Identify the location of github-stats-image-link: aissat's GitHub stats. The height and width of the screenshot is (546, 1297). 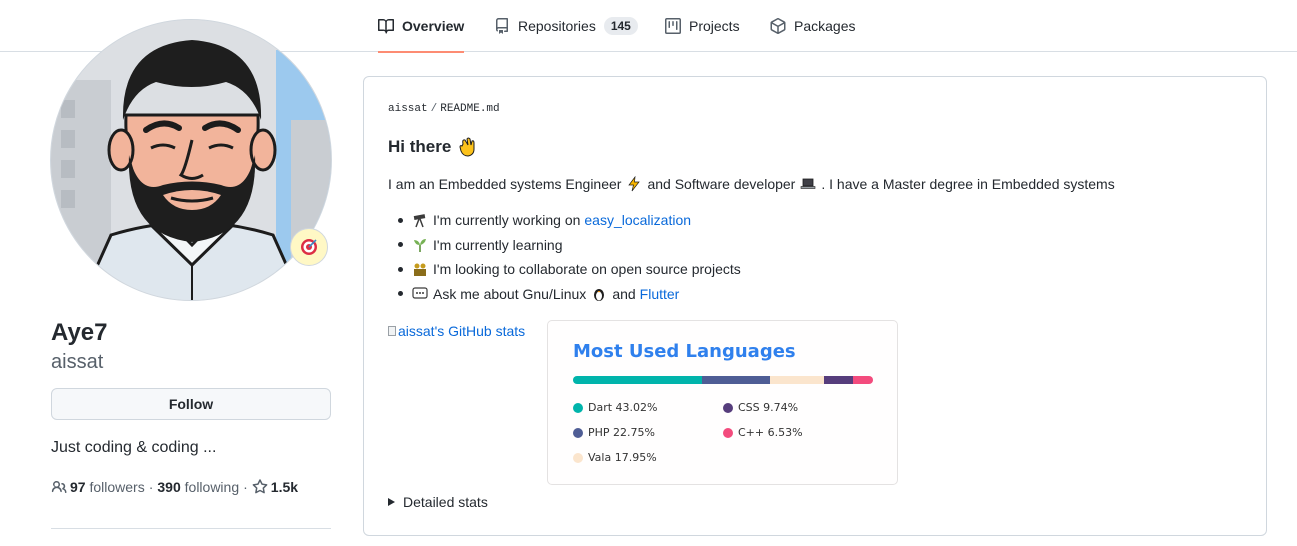
(456, 331).